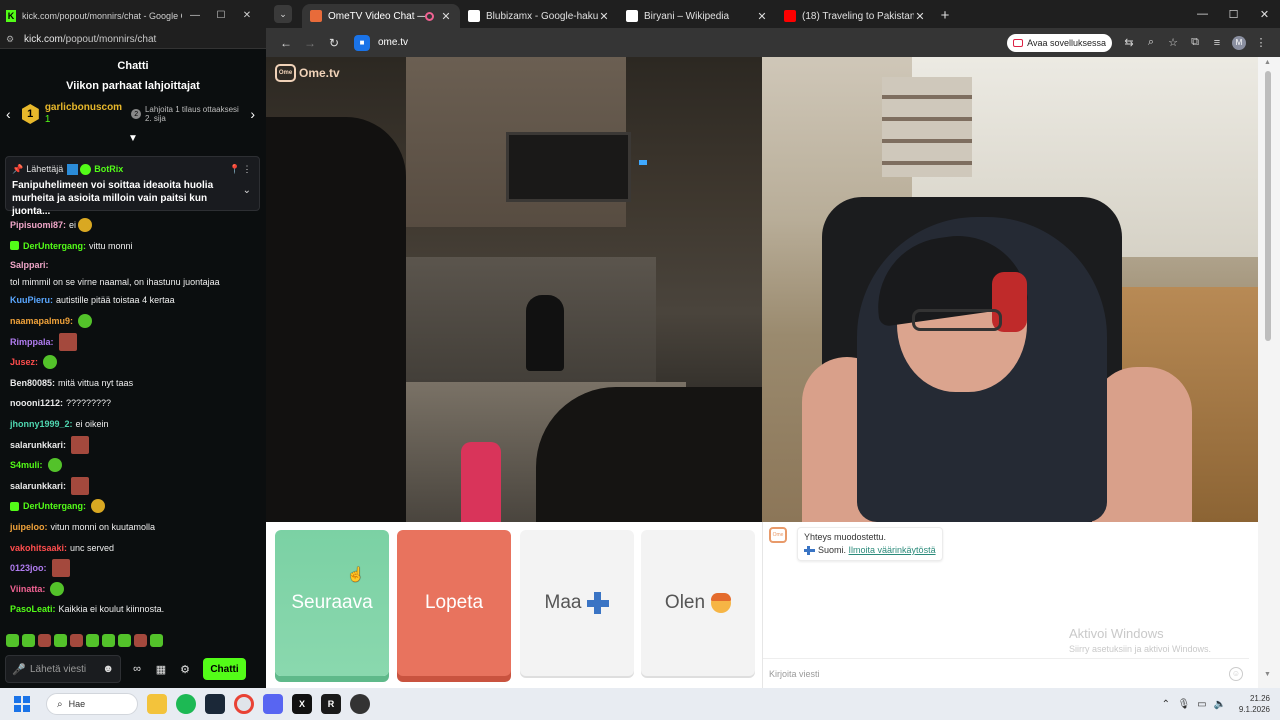 The height and width of the screenshot is (720, 1280). Describe the element at coordinates (1184, 704) in the screenshot. I see `microphone-icon: 🎙` at that location.